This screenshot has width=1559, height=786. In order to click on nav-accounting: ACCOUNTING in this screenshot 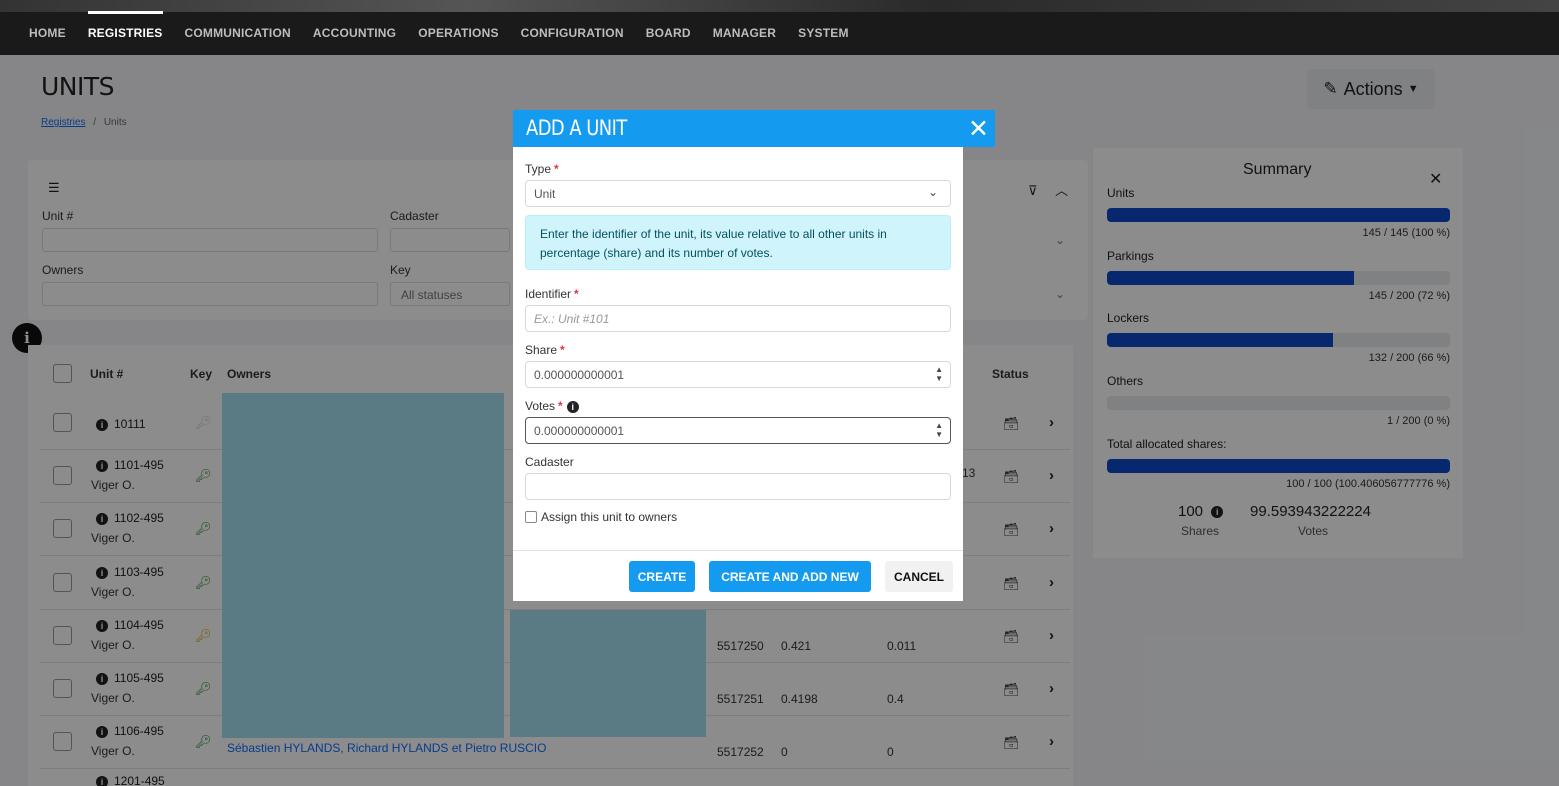, I will do `click(354, 33)`.